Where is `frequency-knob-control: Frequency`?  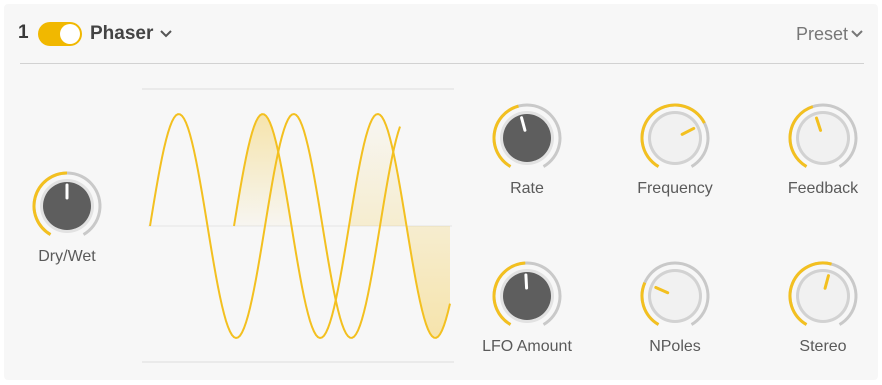 frequency-knob-control: Frequency is located at coordinates (675, 157).